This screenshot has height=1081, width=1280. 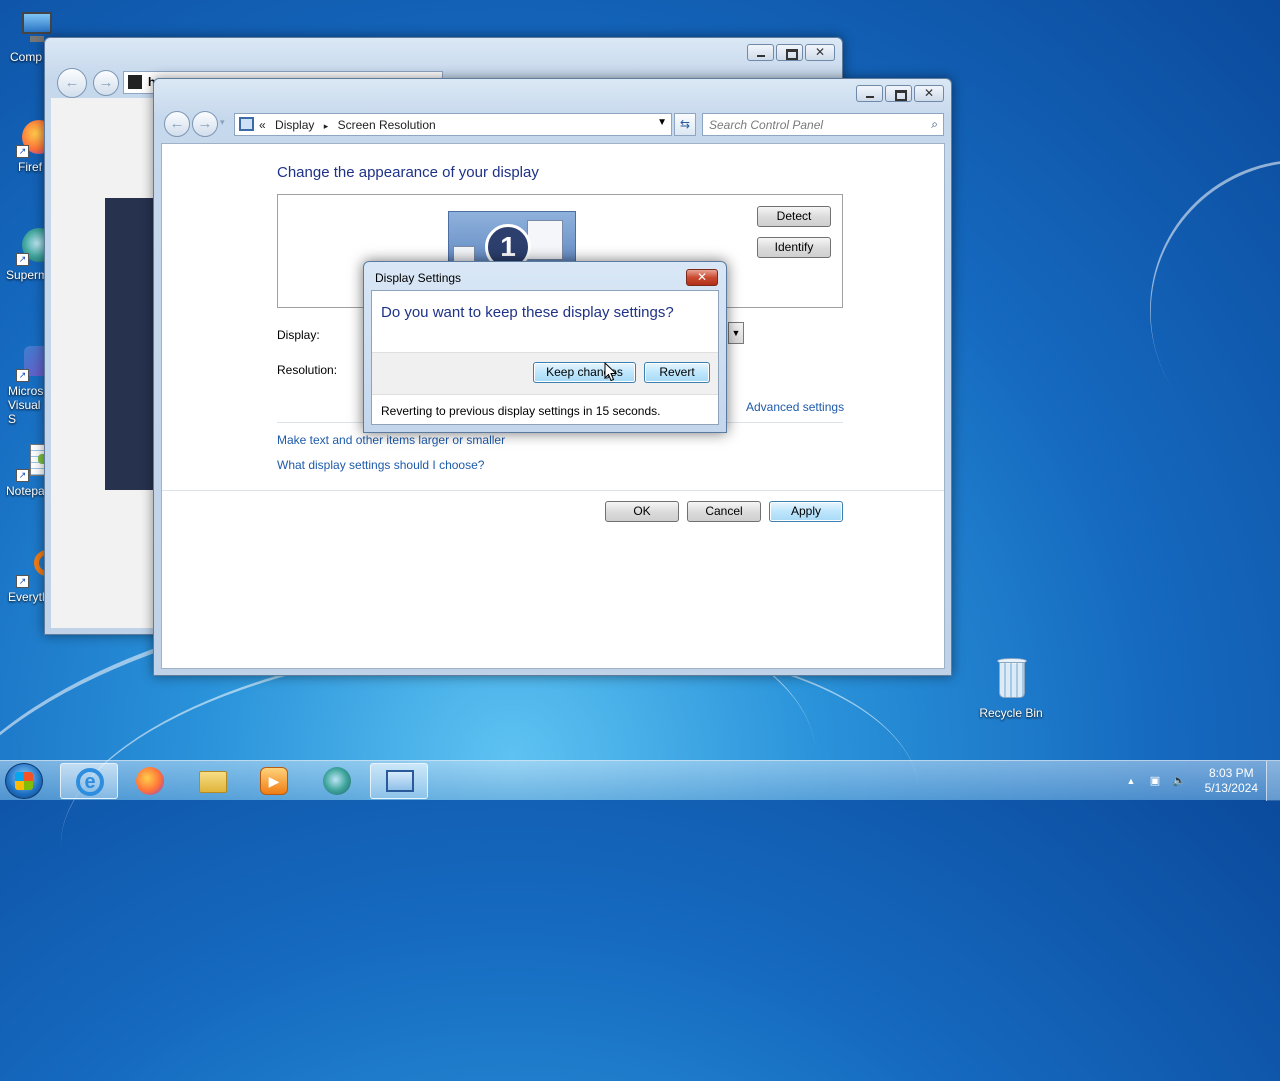 What do you see at coordinates (806, 511) in the screenshot?
I see `apply-button: Apply` at bounding box center [806, 511].